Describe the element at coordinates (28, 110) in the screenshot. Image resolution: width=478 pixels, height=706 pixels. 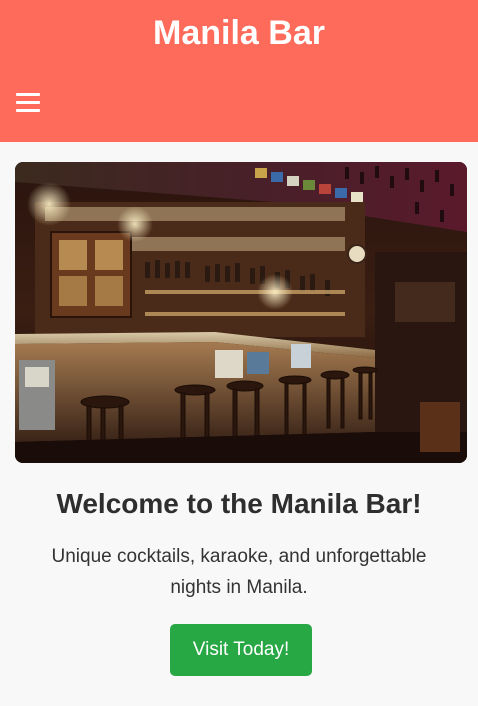
I see `menu-bar-bottom` at that location.